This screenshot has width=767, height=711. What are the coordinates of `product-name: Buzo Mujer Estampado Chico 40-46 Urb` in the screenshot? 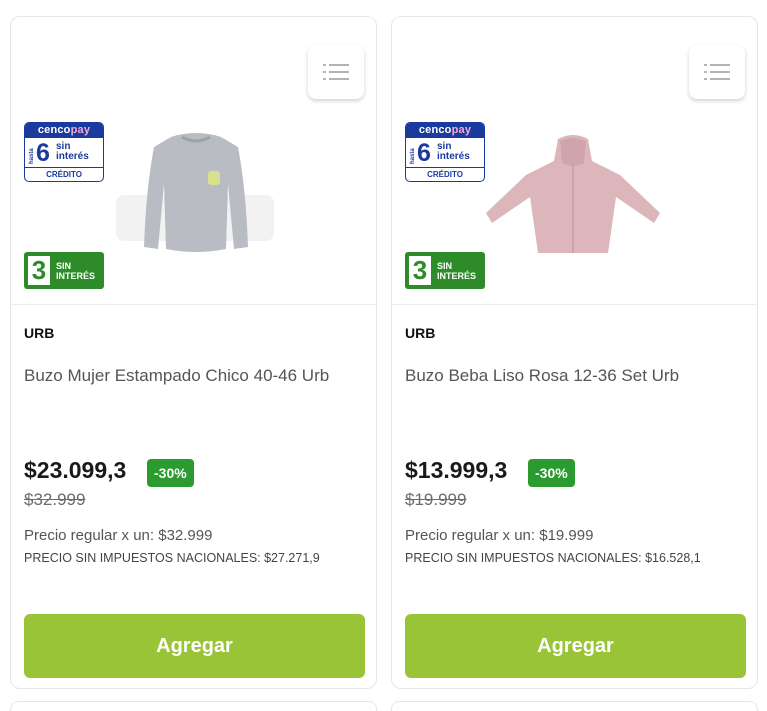 It's located at (176, 376).